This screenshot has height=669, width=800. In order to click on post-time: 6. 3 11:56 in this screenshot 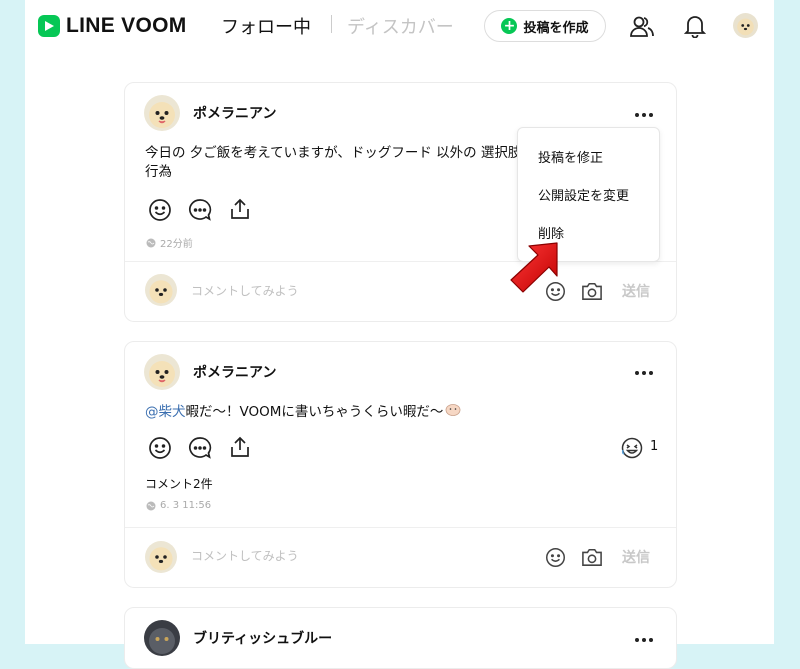, I will do `click(186, 505)`.